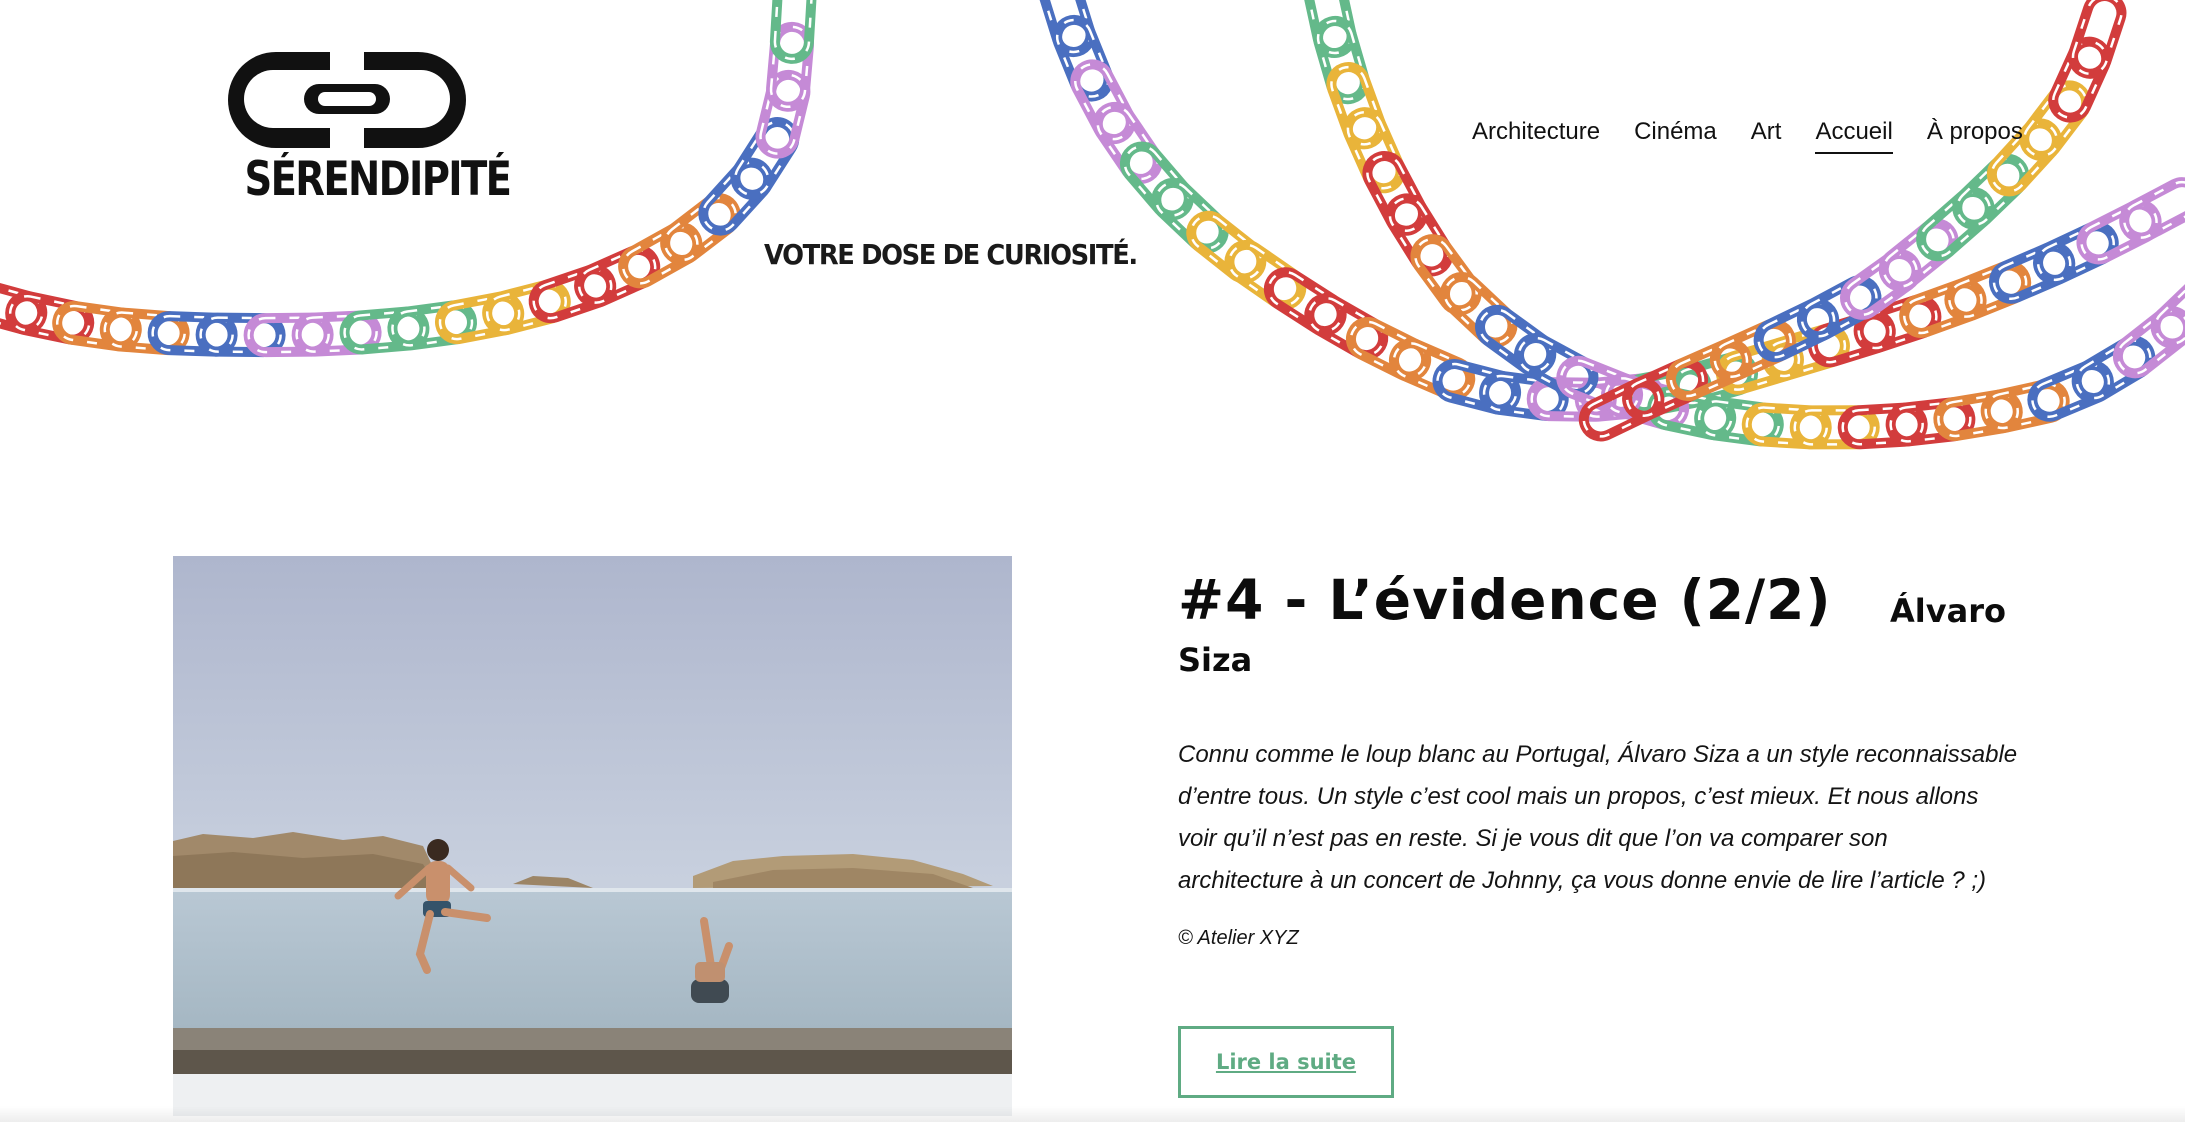 The image size is (2185, 1122). What do you see at coordinates (1747, 136) in the screenshot?
I see `main-nav: Architecture Cinéma Art Accueil À propos` at bounding box center [1747, 136].